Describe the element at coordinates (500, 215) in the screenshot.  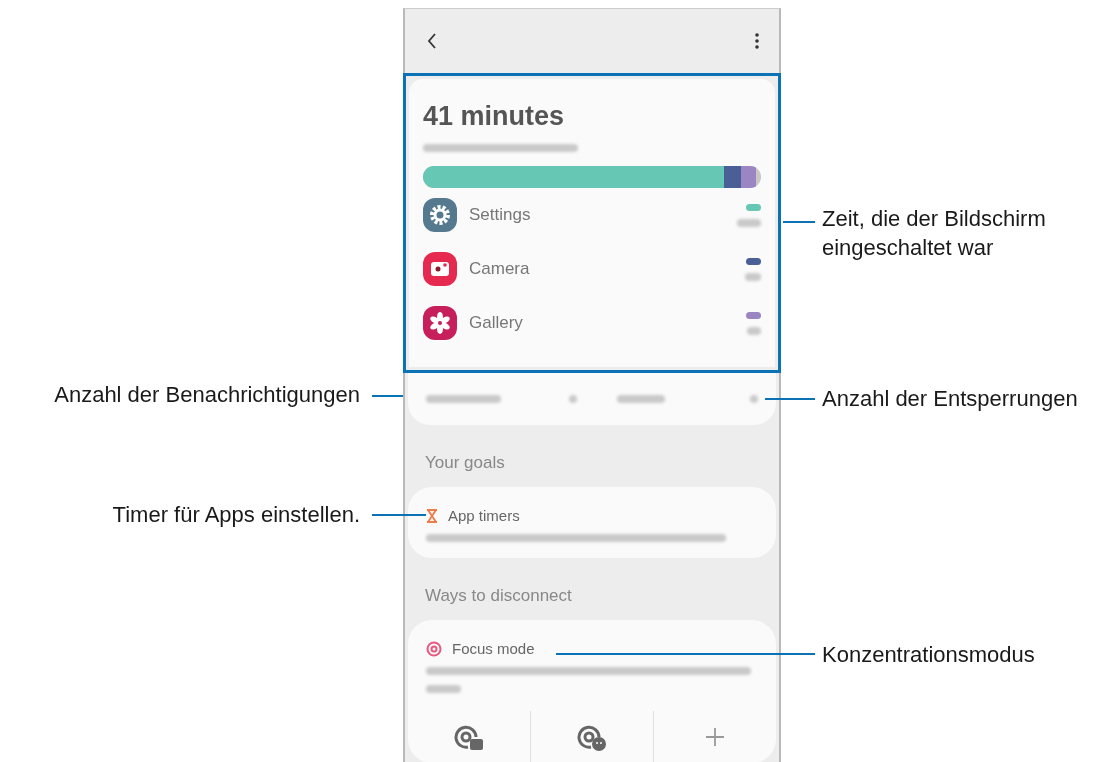
I see `app-name: Settings` at that location.